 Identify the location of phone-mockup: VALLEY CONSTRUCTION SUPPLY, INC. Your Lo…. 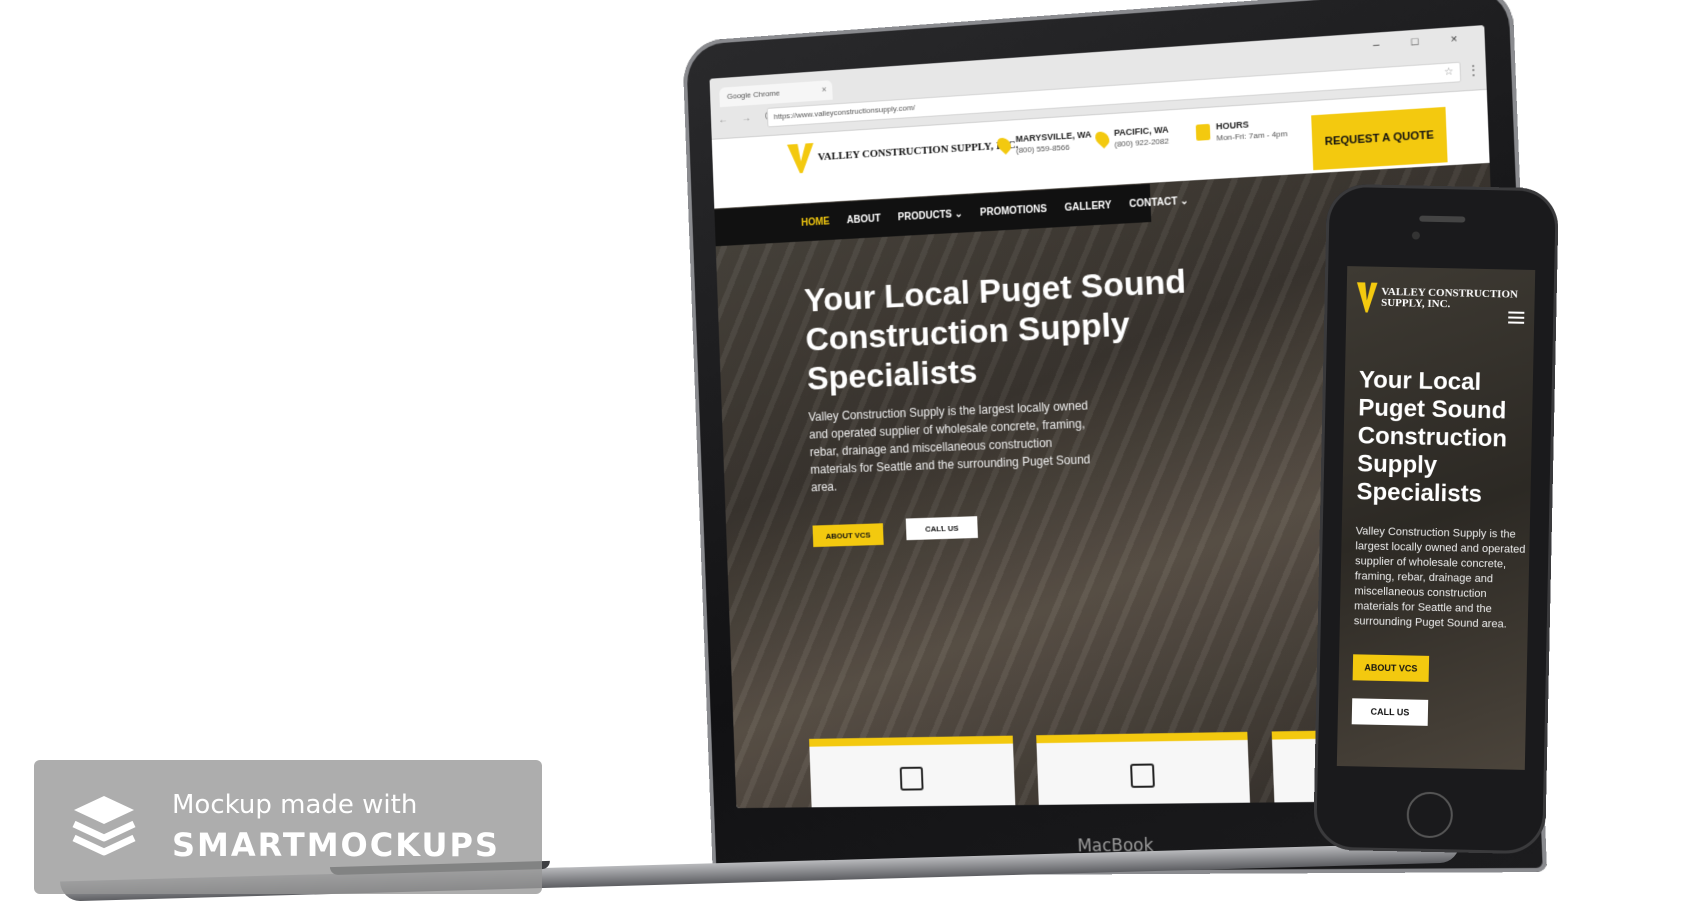
(1436, 519).